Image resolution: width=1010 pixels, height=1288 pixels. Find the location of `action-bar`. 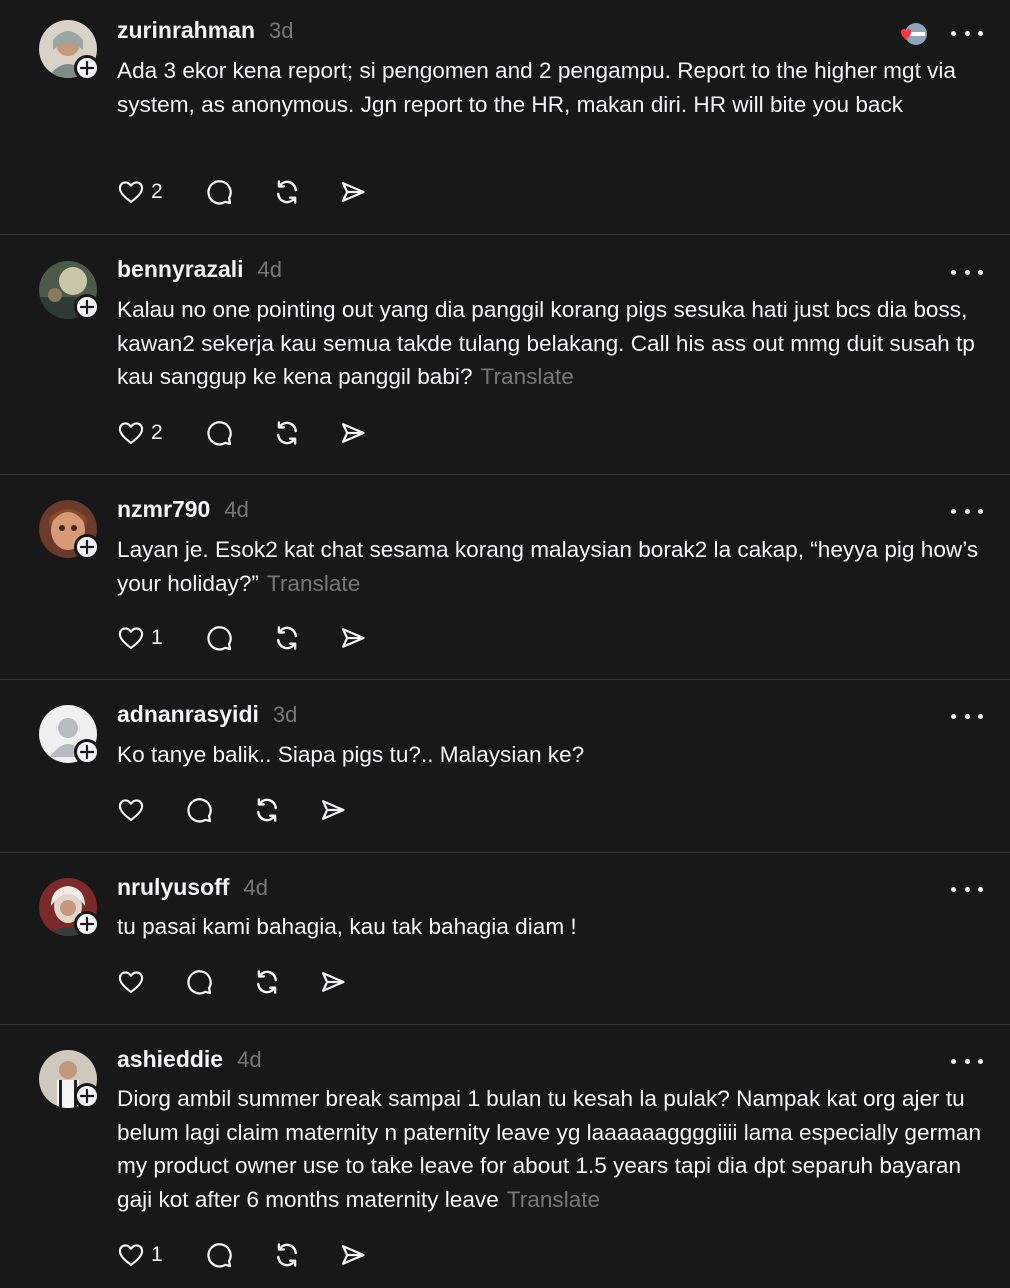

action-bar is located at coordinates (232, 982).